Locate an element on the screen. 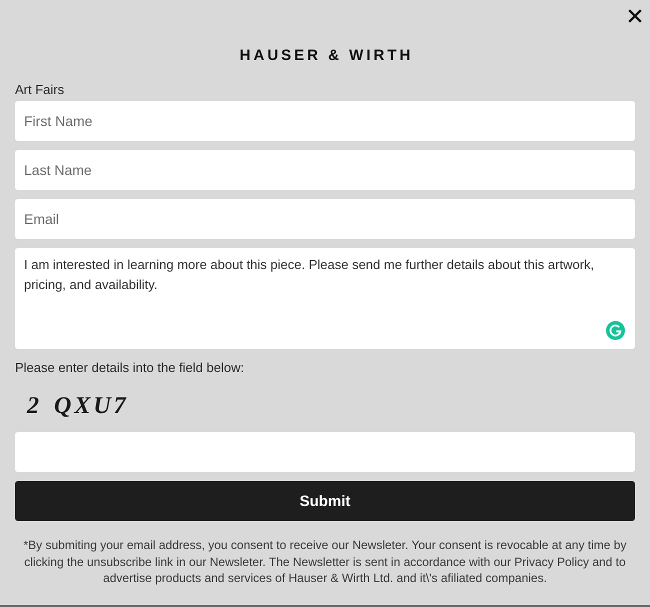  input-field: Last Name is located at coordinates (325, 170).